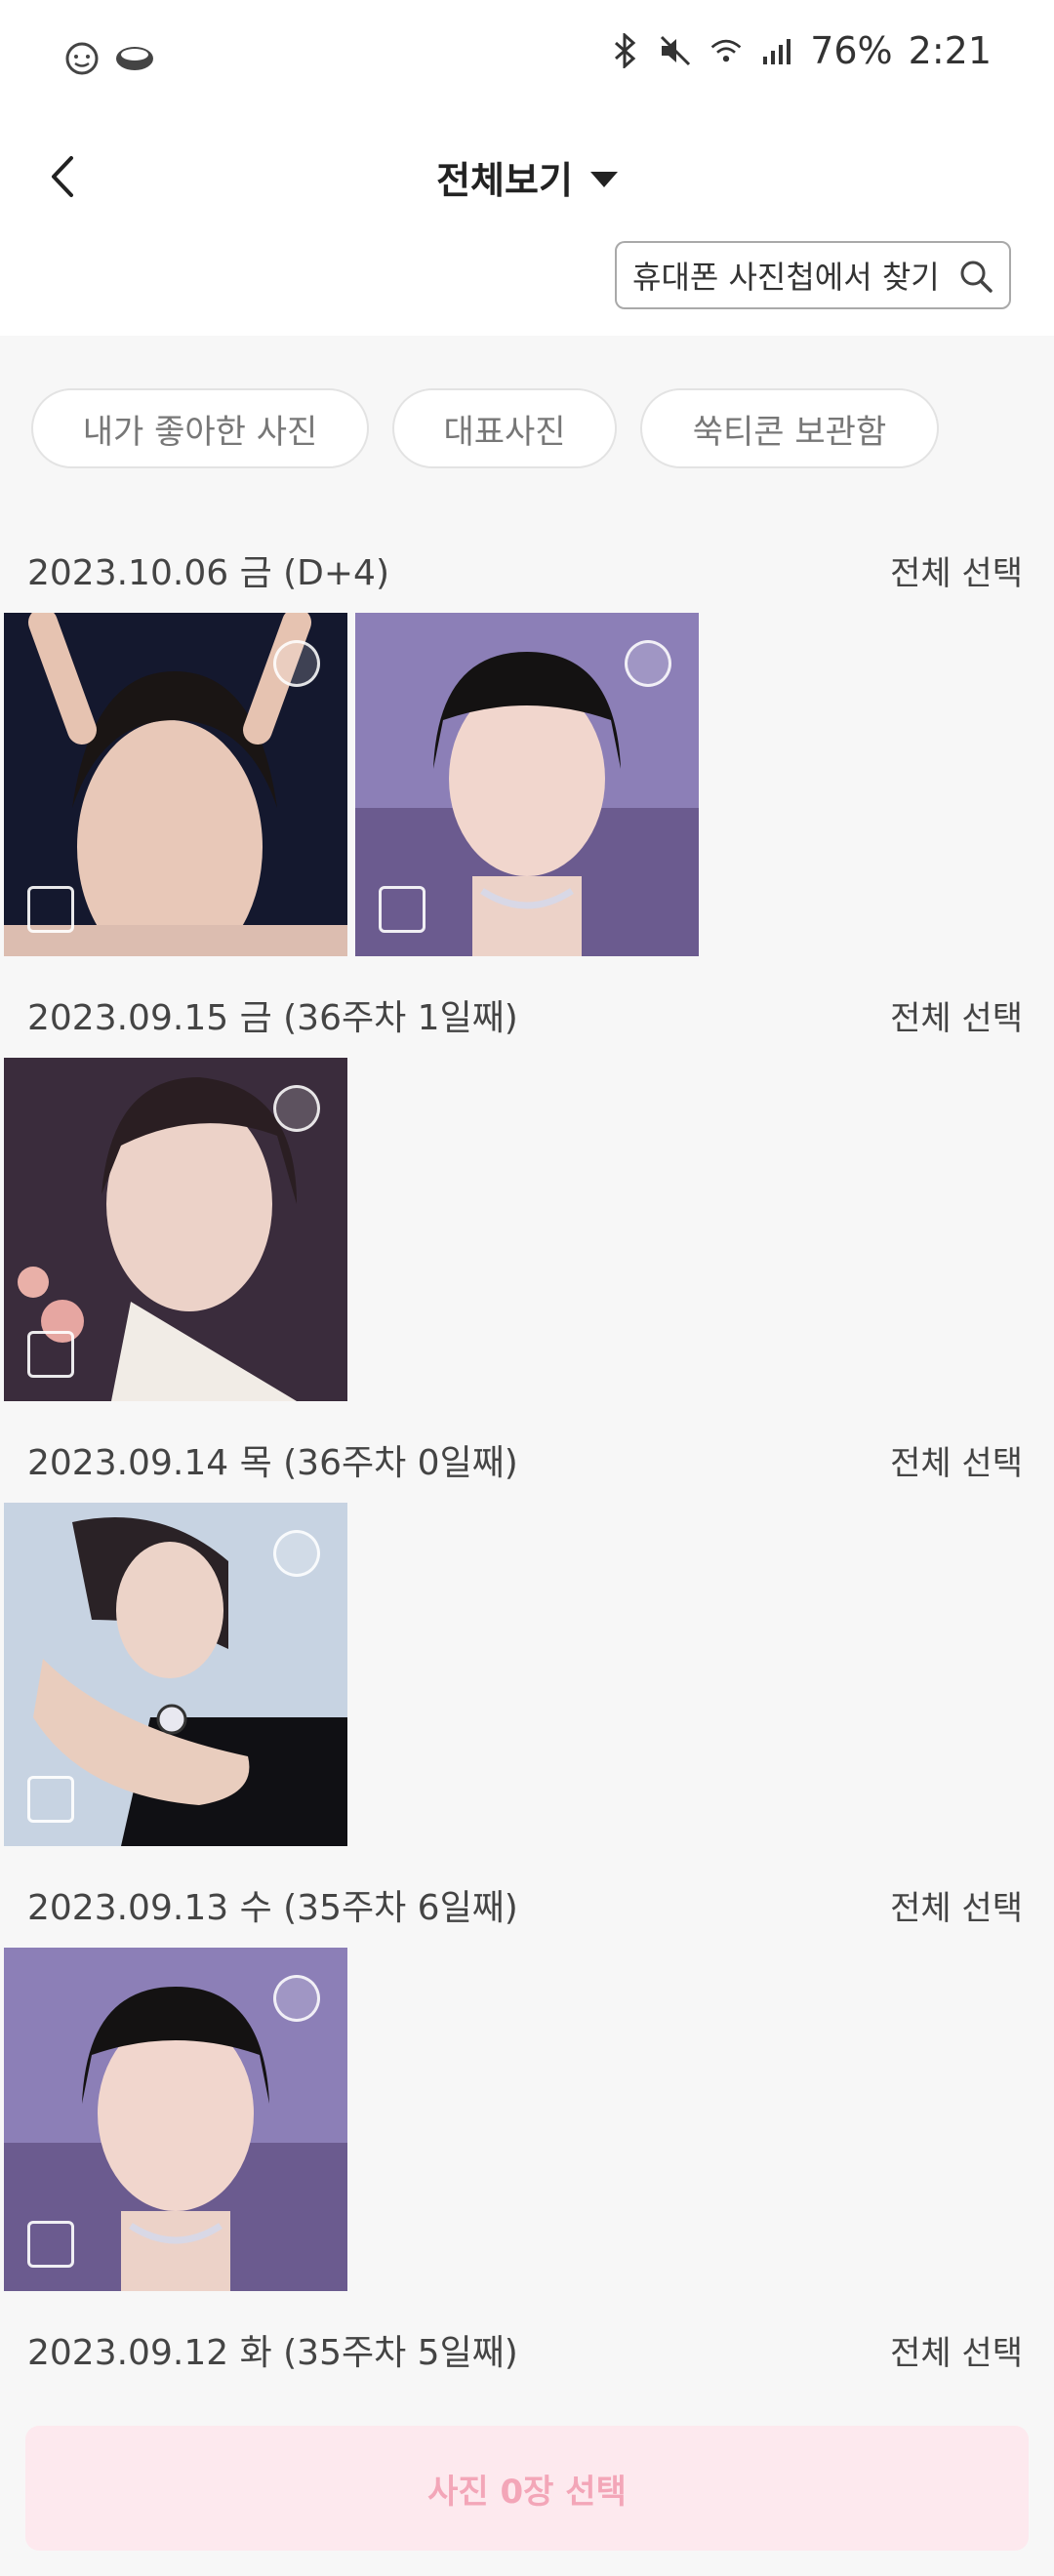  Describe the element at coordinates (950, 50) in the screenshot. I see `clock-text: 2:21` at that location.